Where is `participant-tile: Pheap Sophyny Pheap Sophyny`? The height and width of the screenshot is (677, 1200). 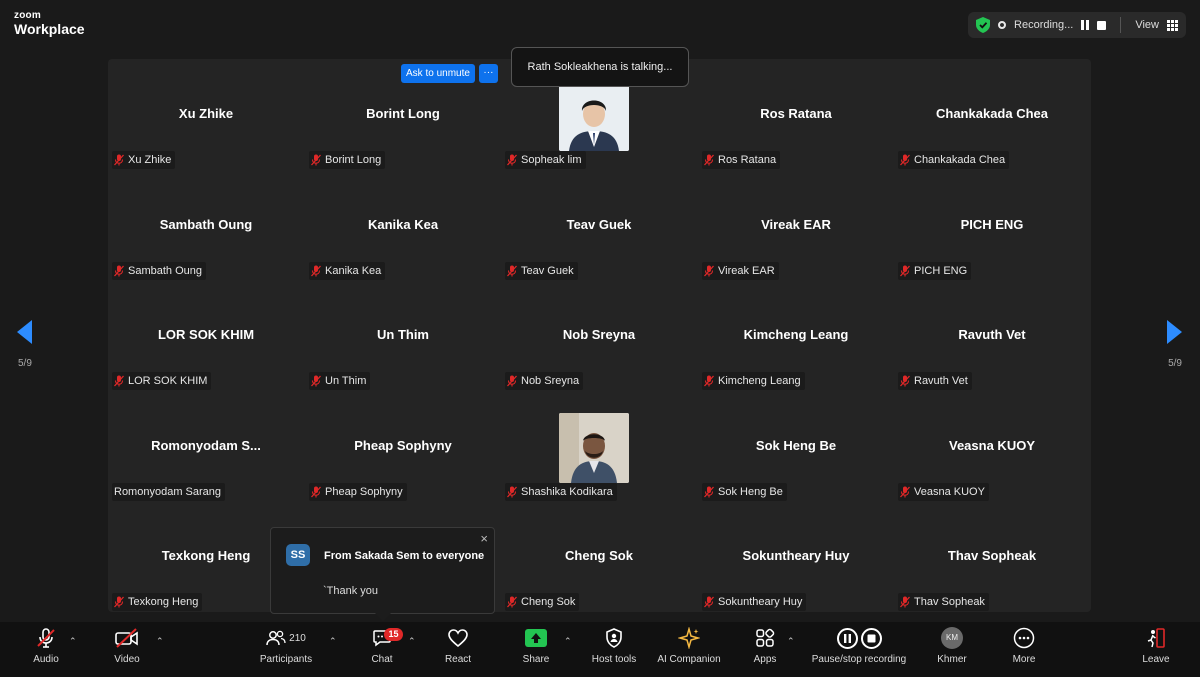
participant-tile: Pheap Sophyny Pheap Sophyny is located at coordinates (403, 446).